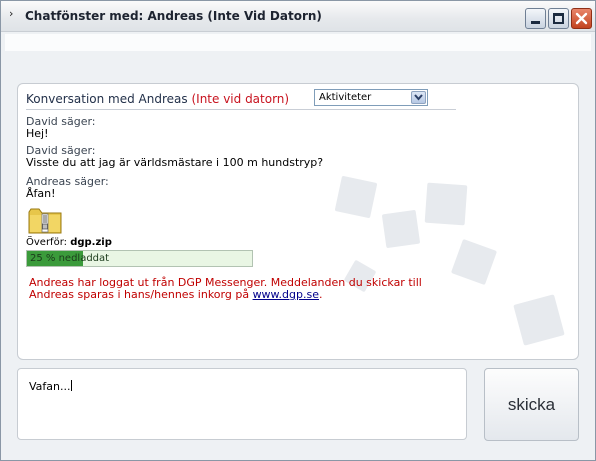 The image size is (596, 461). I want to click on send-button: skicka, so click(531, 404).